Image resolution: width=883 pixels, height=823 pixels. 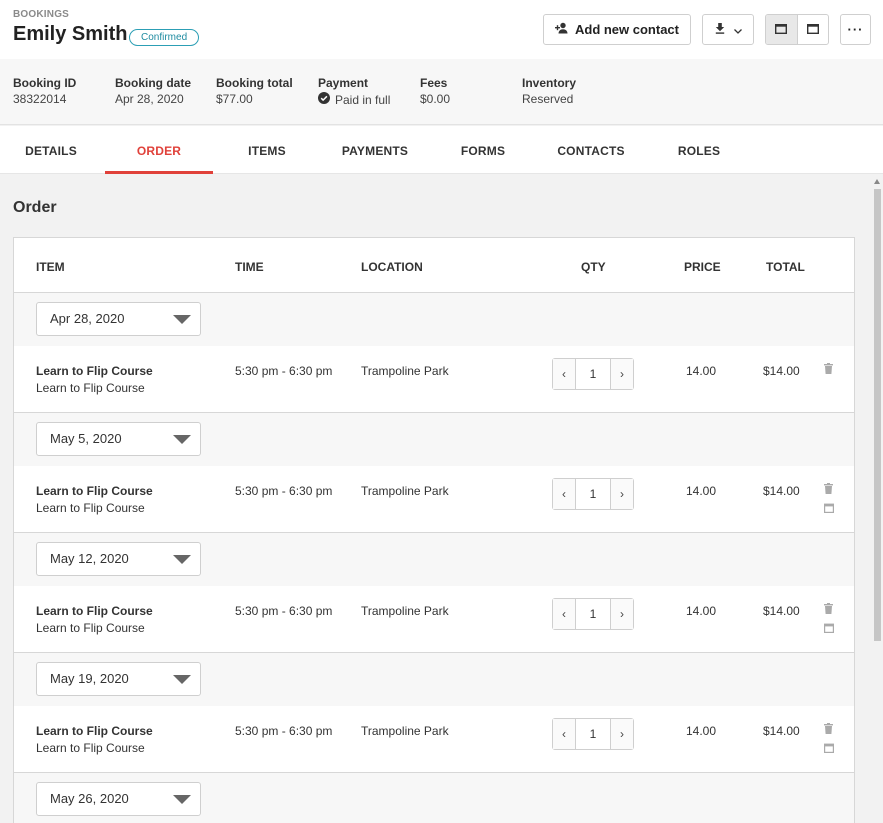 What do you see at coordinates (41, 14) in the screenshot?
I see `breadcrumb: BOOKINGS` at bounding box center [41, 14].